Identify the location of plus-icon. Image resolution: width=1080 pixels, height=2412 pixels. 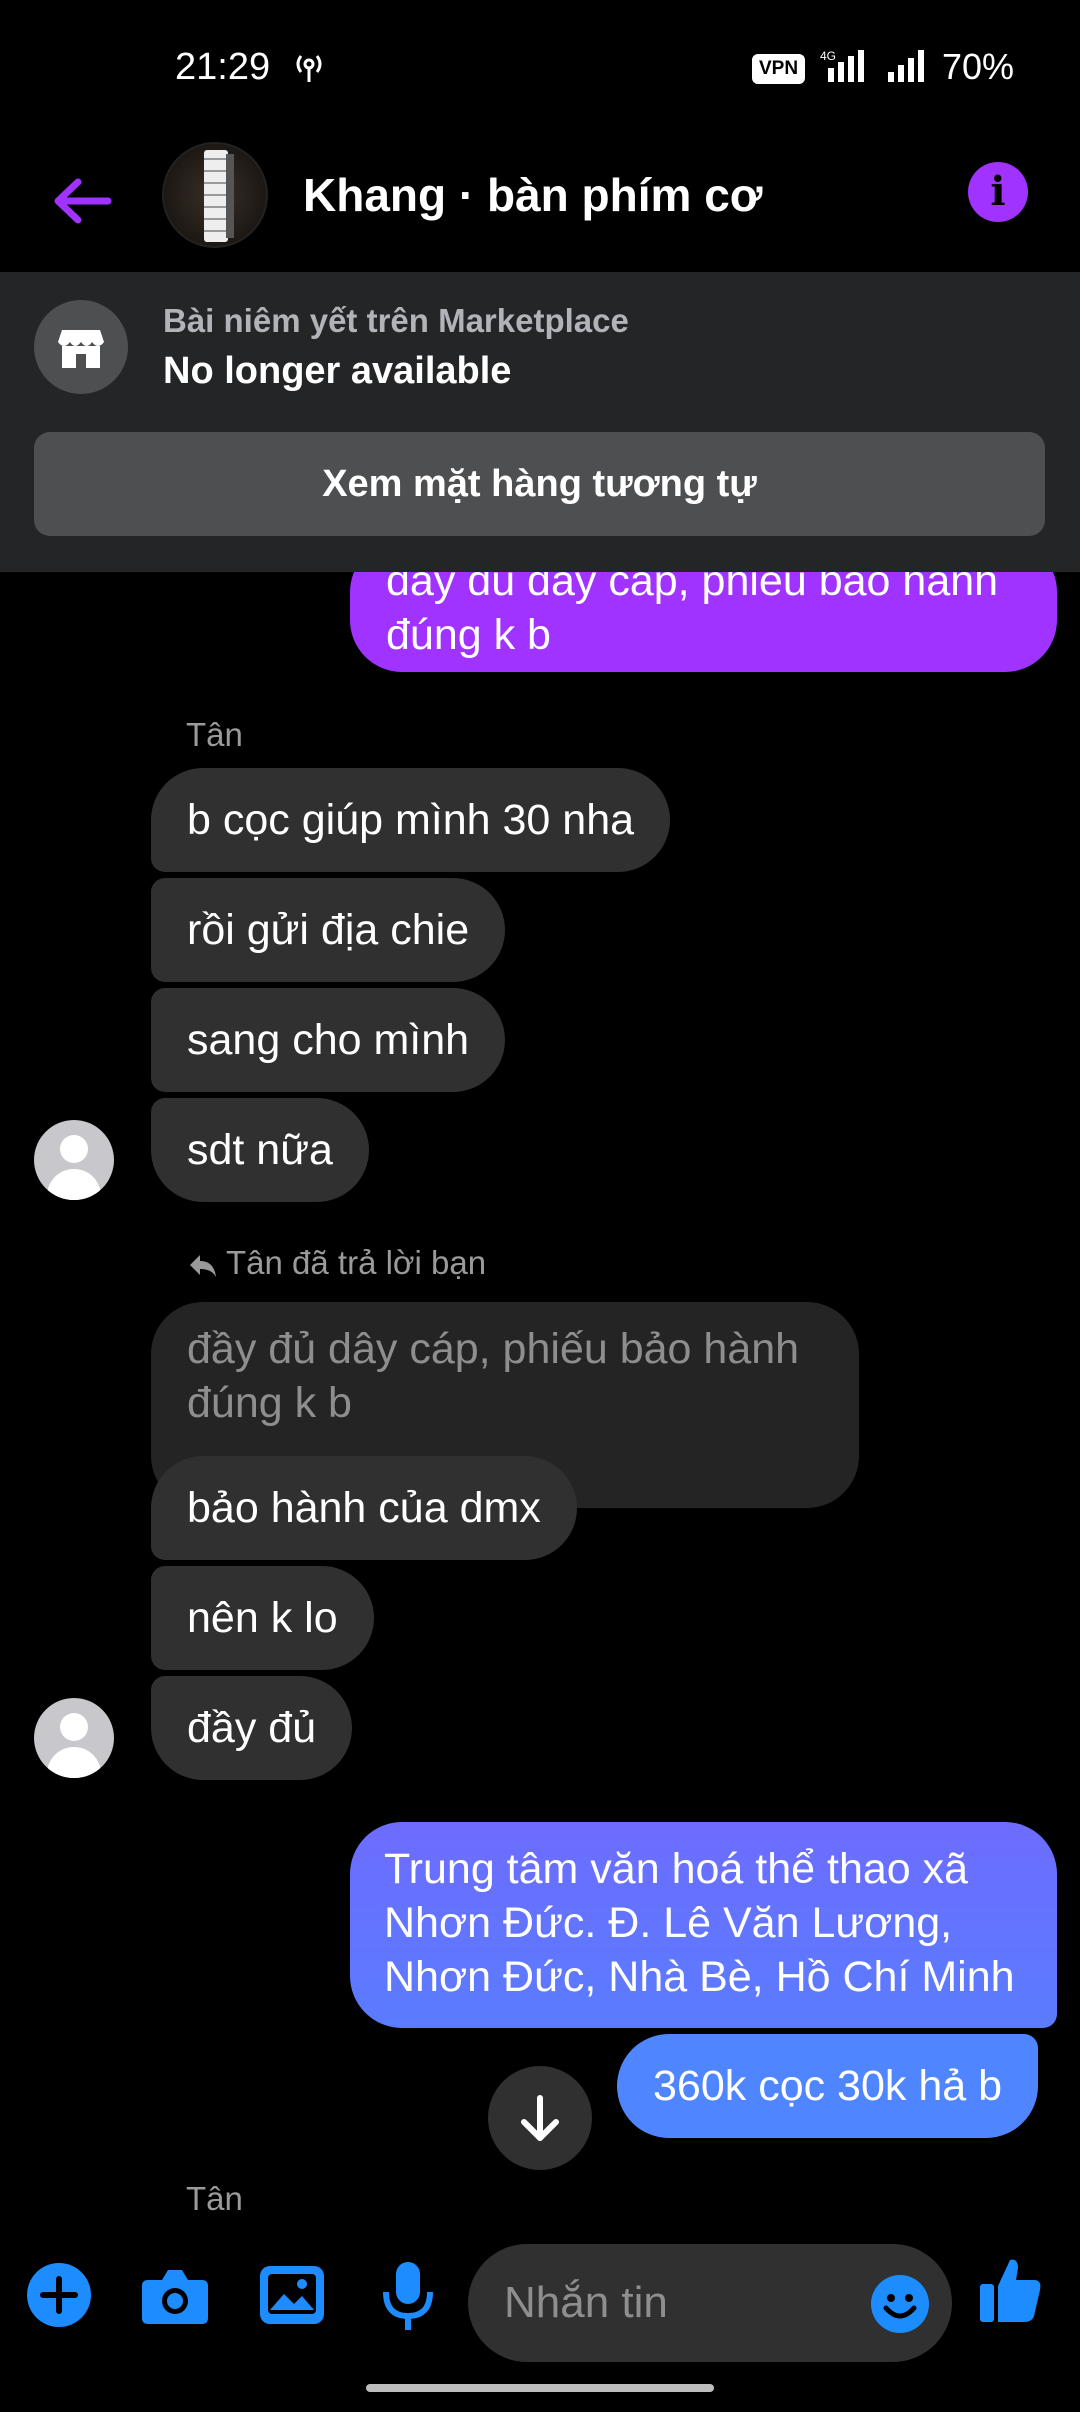
(59, 2295).